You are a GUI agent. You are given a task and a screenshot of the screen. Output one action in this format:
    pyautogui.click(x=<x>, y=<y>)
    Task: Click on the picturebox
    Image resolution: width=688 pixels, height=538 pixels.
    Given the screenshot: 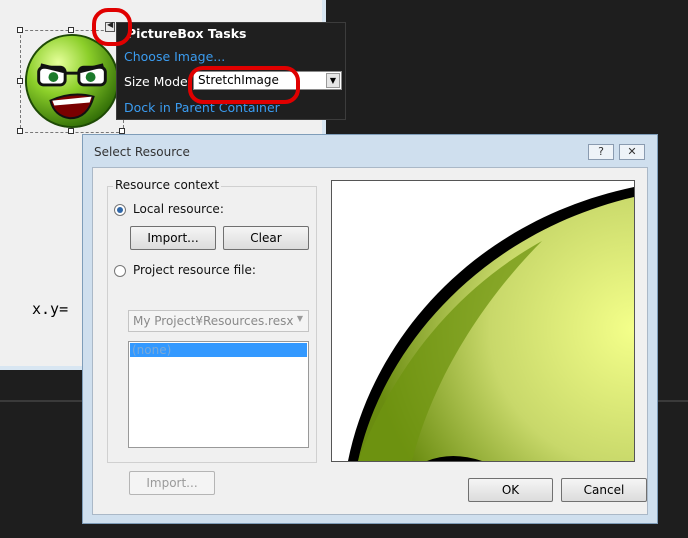 What is the action you would take?
    pyautogui.click(x=71, y=80)
    